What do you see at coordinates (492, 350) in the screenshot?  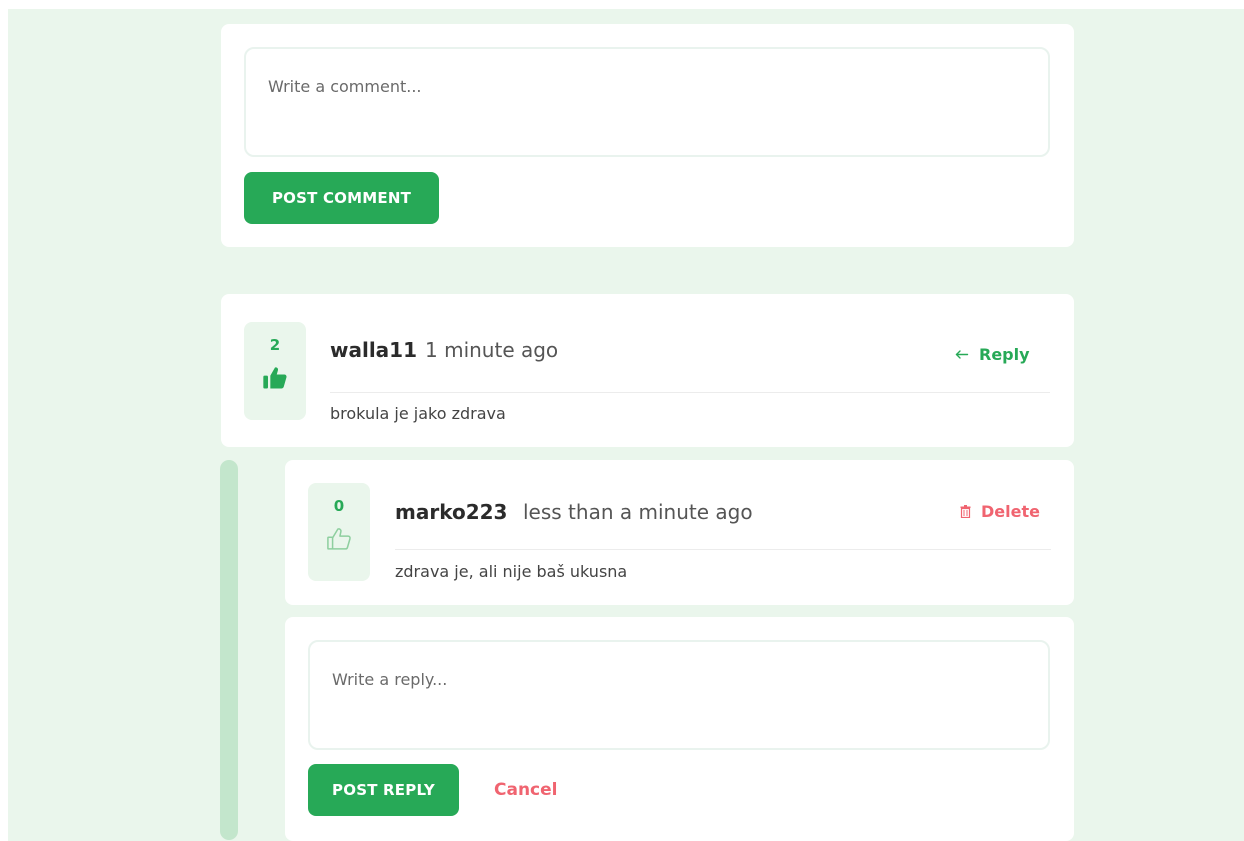 I see `comment-timestamp: 1 minute ago` at bounding box center [492, 350].